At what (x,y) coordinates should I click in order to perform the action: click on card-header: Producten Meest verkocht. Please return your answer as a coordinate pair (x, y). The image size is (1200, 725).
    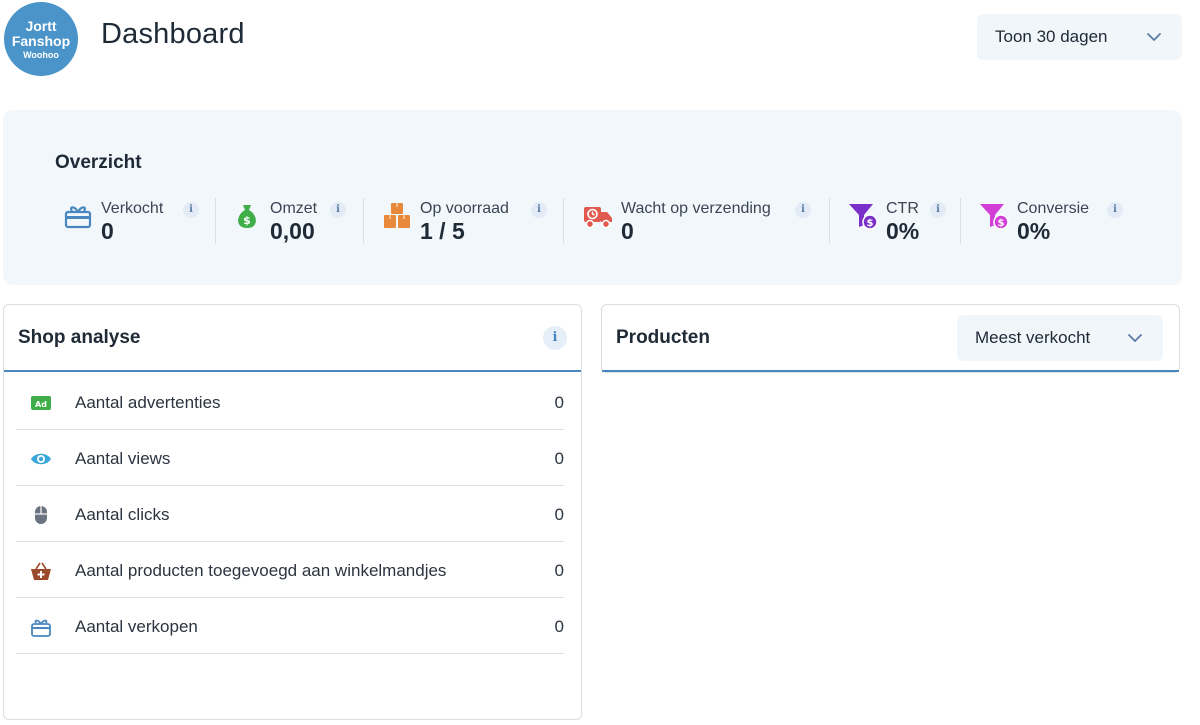
    Looking at the image, I should click on (890, 338).